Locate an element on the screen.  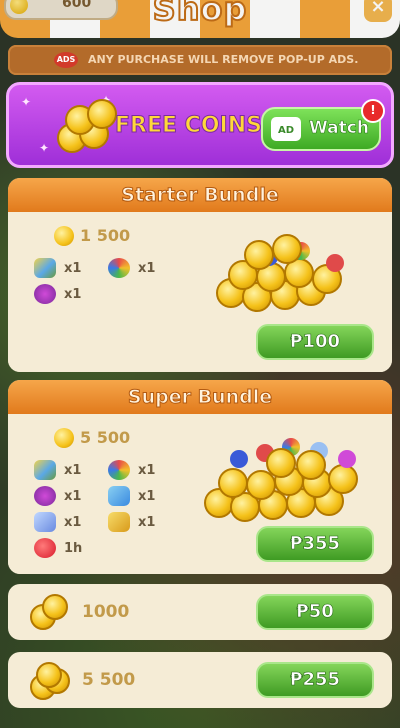
free-coins-label: FREE COINS is located at coordinates (189, 126).